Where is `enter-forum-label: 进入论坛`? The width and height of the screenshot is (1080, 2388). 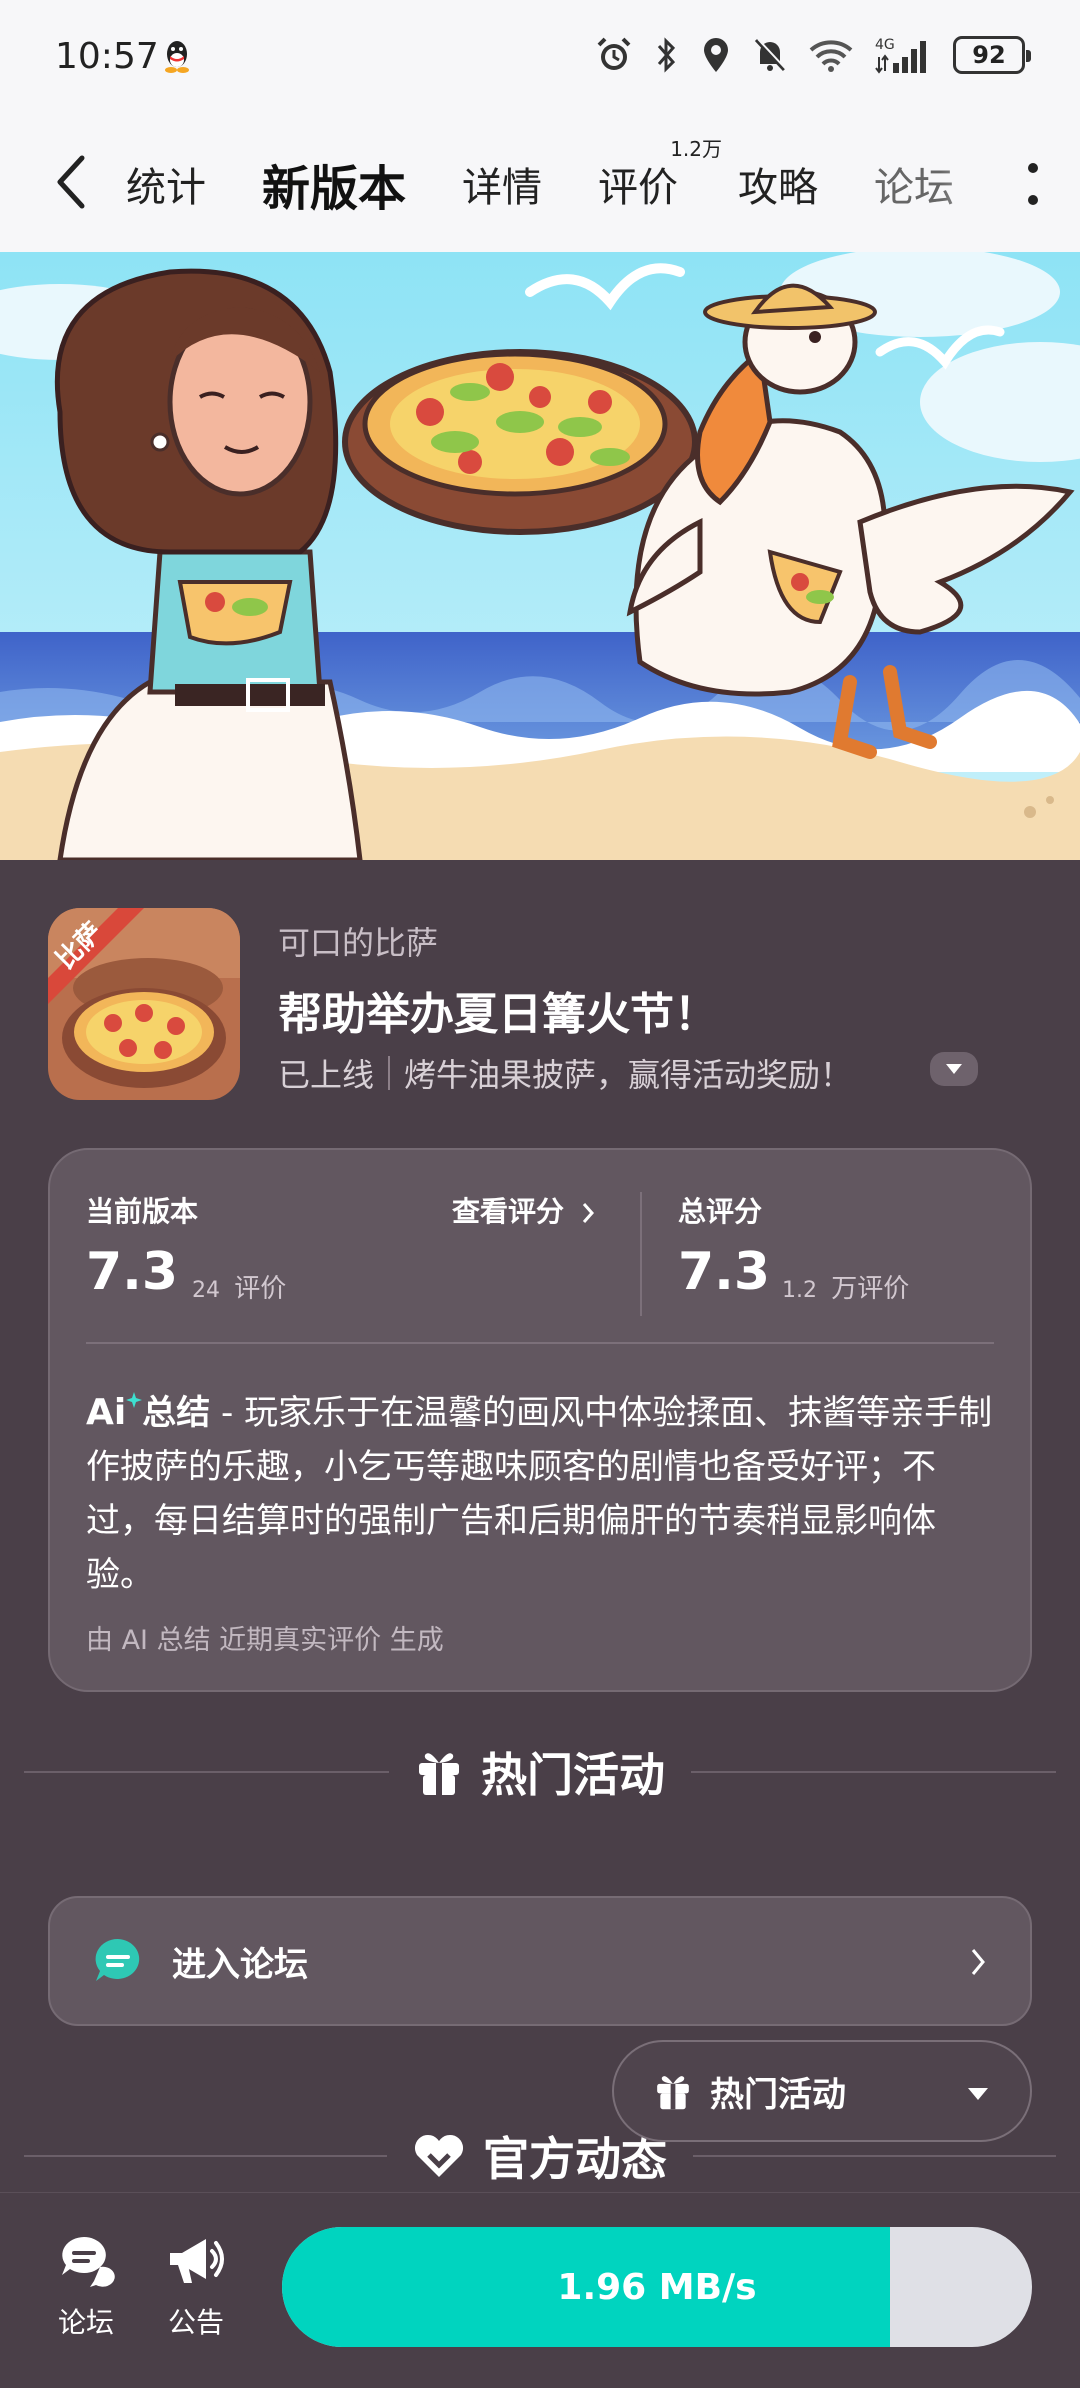 enter-forum-label: 进入论坛 is located at coordinates (240, 1964).